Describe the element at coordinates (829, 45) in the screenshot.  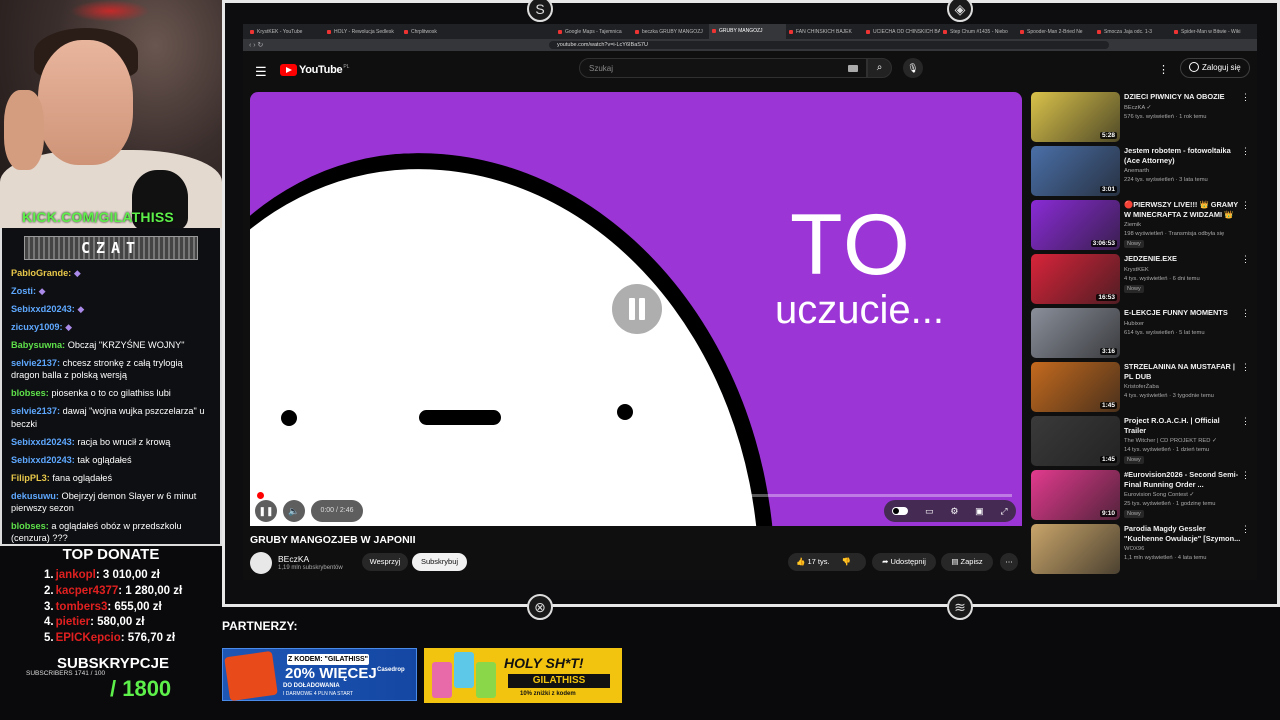
I see `url-field: youtube.com/watch?v=i-LcY6IBaS7U` at that location.